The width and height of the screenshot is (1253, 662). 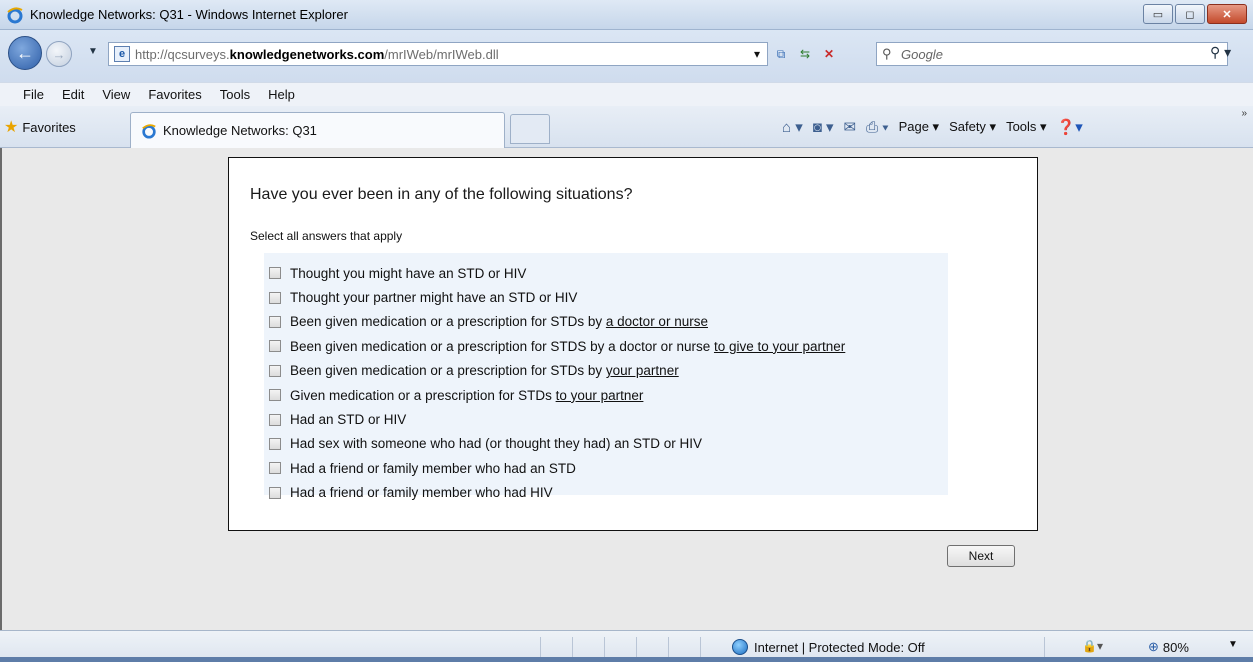 I want to click on chevron-more-icon: », so click(x=1244, y=113).